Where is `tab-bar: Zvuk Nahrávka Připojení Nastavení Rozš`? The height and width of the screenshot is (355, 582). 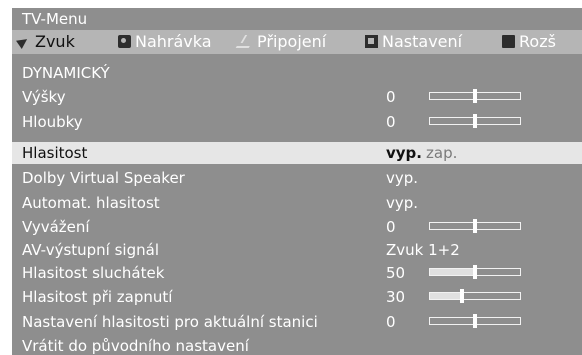 tab-bar: Zvuk Nahrávka Připojení Nastavení Rozš is located at coordinates (297, 42).